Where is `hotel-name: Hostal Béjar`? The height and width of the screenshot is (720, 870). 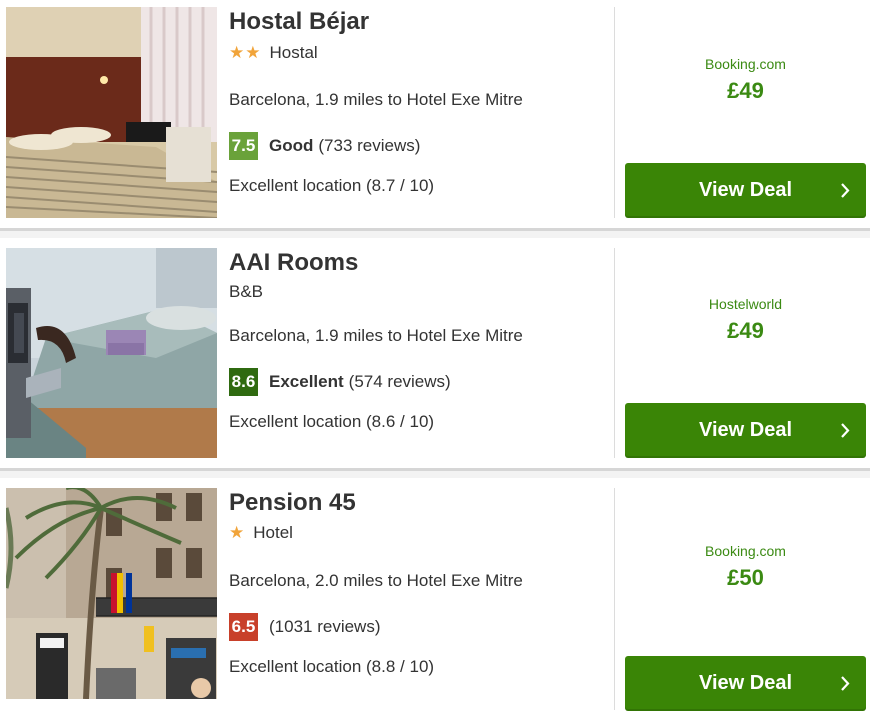
hotel-name: Hostal Béjar is located at coordinates (299, 22).